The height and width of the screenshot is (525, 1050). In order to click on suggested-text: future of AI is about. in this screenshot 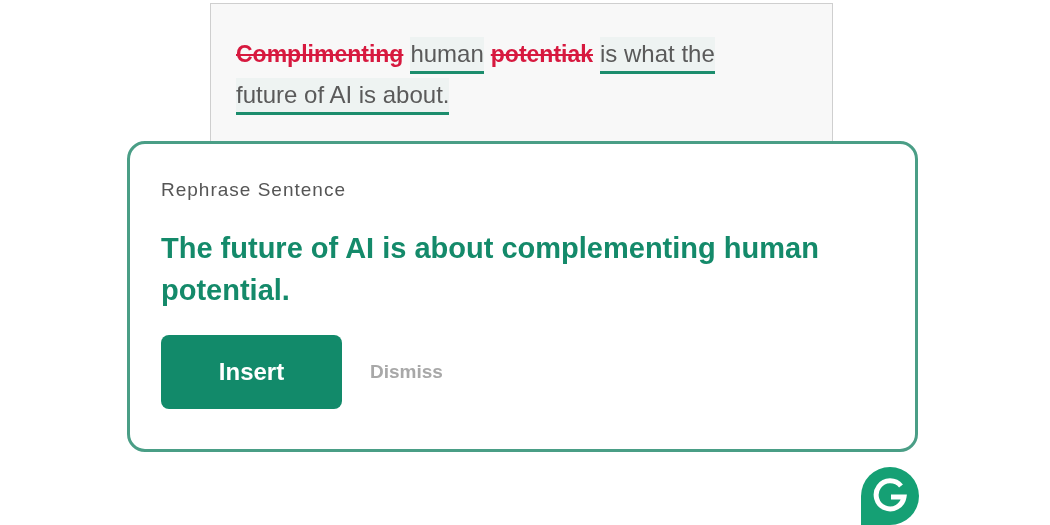, I will do `click(343, 96)`.